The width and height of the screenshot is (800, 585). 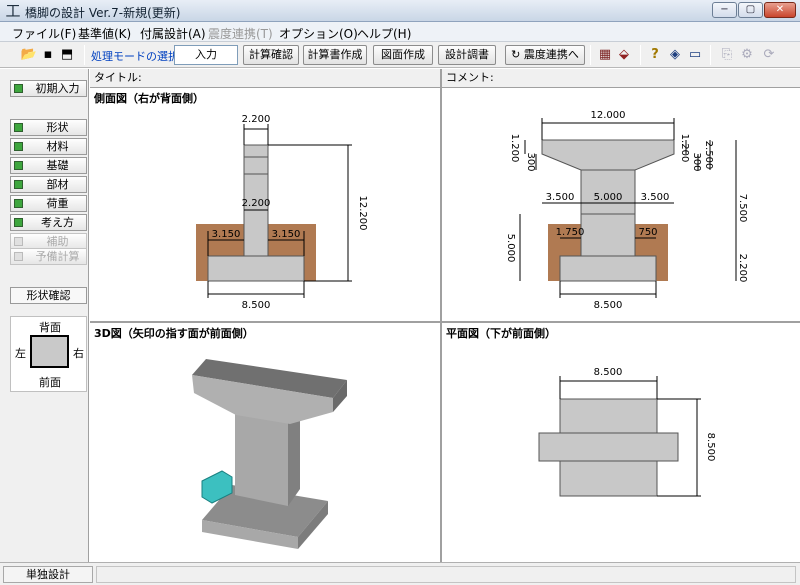 What do you see at coordinates (50, 382) in the screenshot?
I see `orientation-front: 前面` at bounding box center [50, 382].